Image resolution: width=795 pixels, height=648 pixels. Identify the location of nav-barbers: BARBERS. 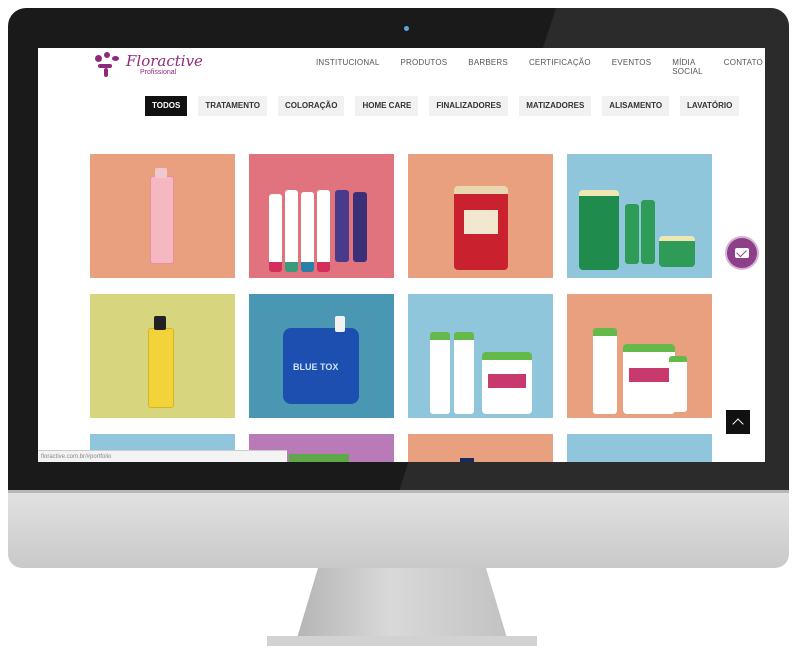
(488, 67).